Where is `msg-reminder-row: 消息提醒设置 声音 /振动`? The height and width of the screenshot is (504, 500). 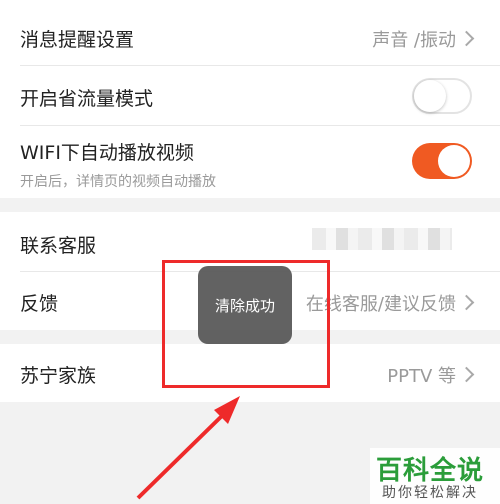
msg-reminder-row: 消息提醒设置 声音 /振动 is located at coordinates (250, 37).